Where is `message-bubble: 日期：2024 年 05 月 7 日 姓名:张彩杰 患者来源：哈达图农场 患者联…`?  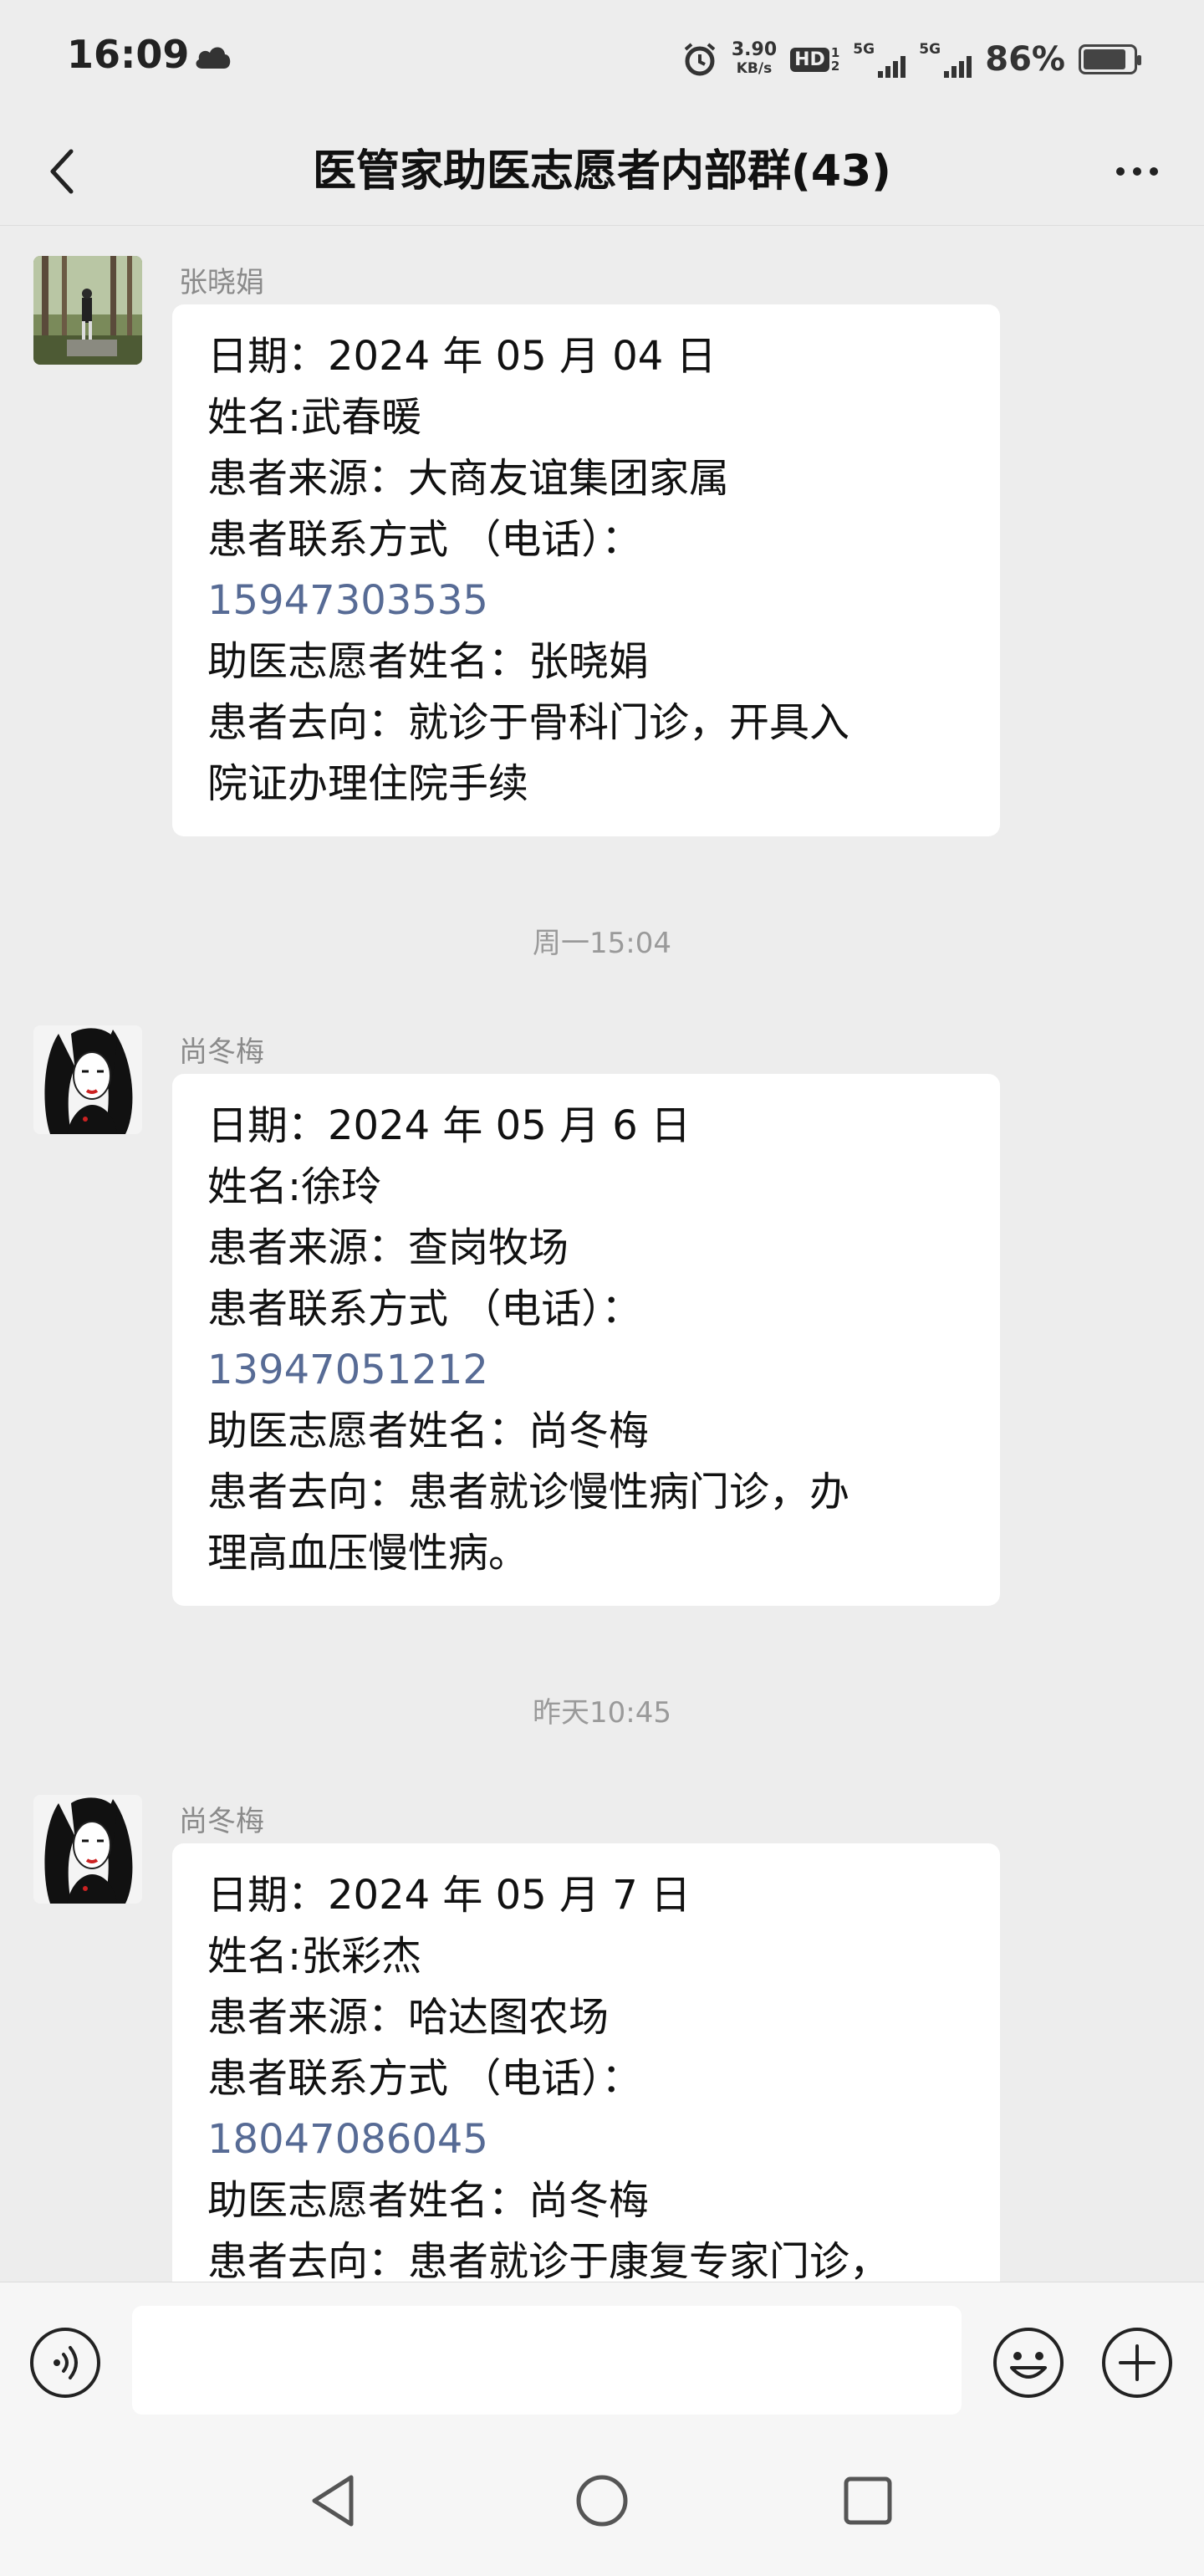 message-bubble: 日期：2024 年 05 月 7 日 姓名:张彩杰 患者来源：哈达图农场 患者联… is located at coordinates (586, 2077).